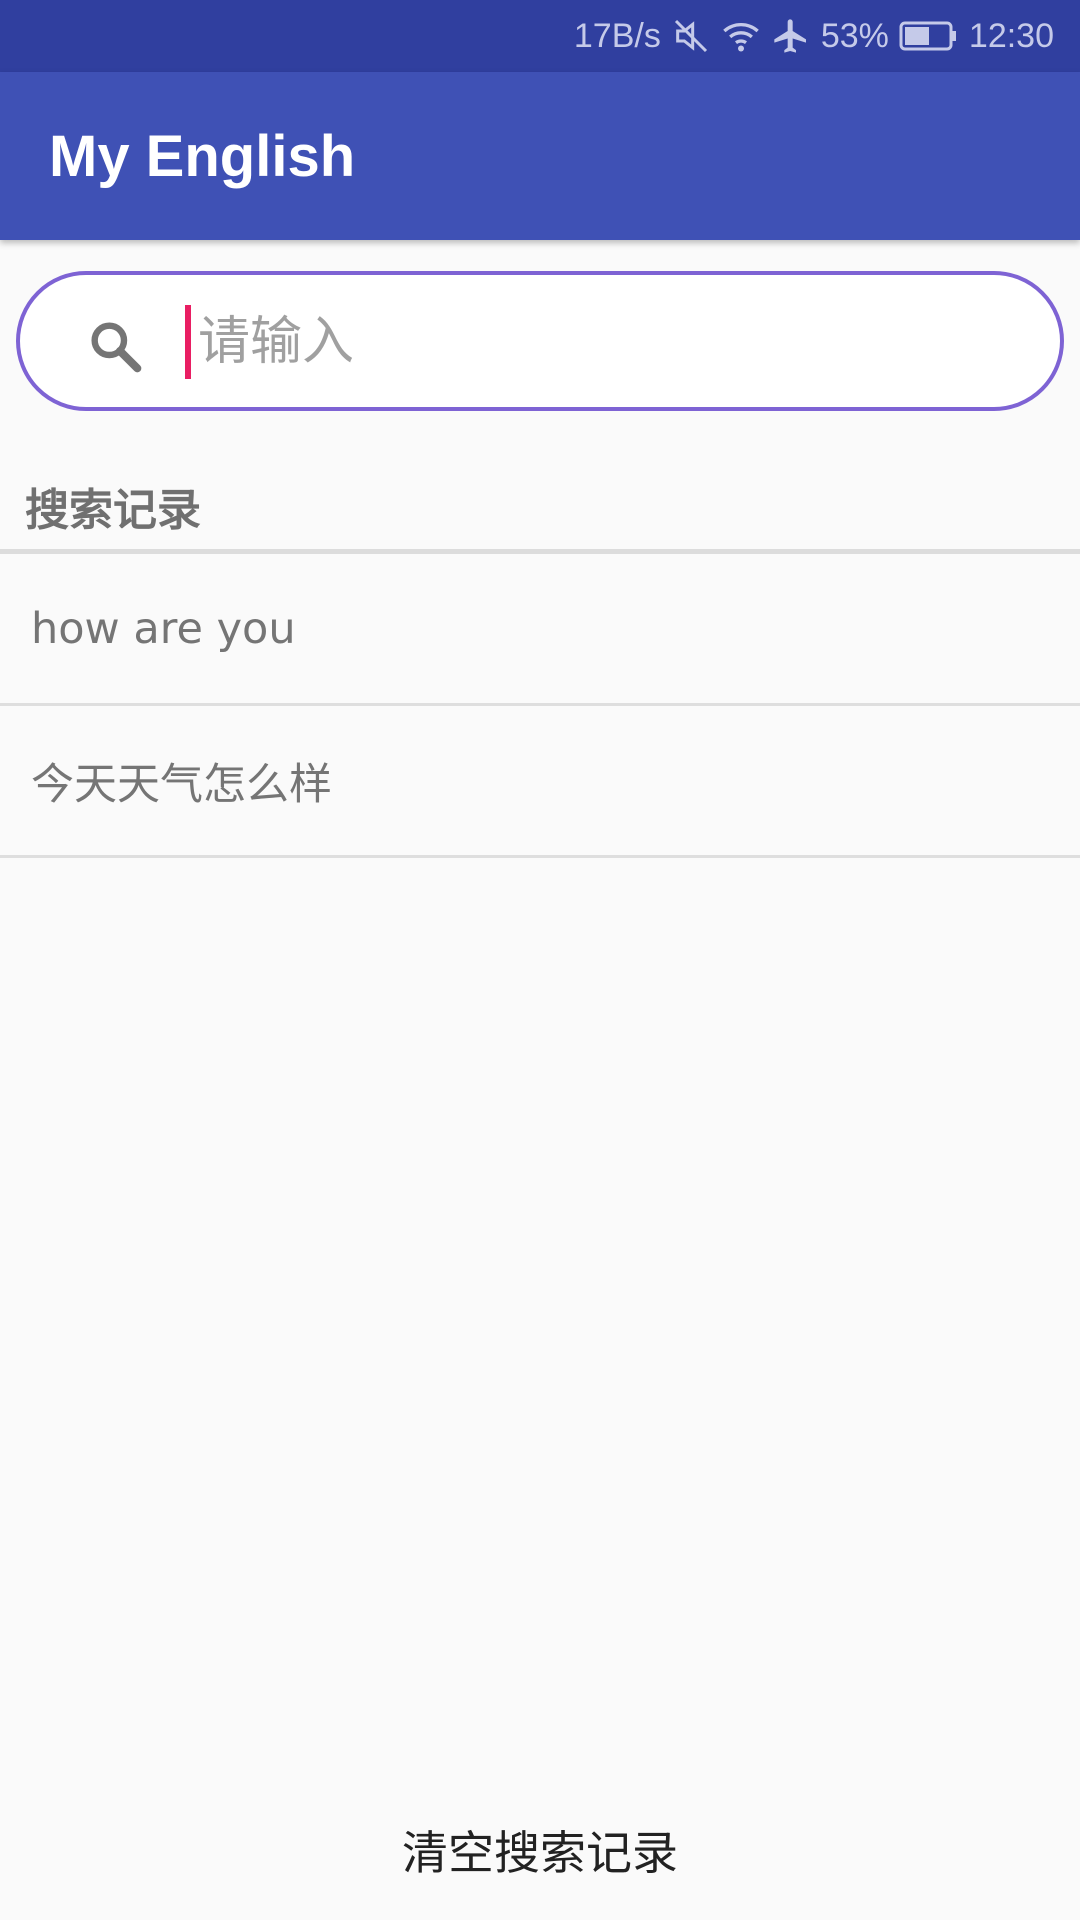  Describe the element at coordinates (540, 156) in the screenshot. I see `app-bar: My English` at that location.